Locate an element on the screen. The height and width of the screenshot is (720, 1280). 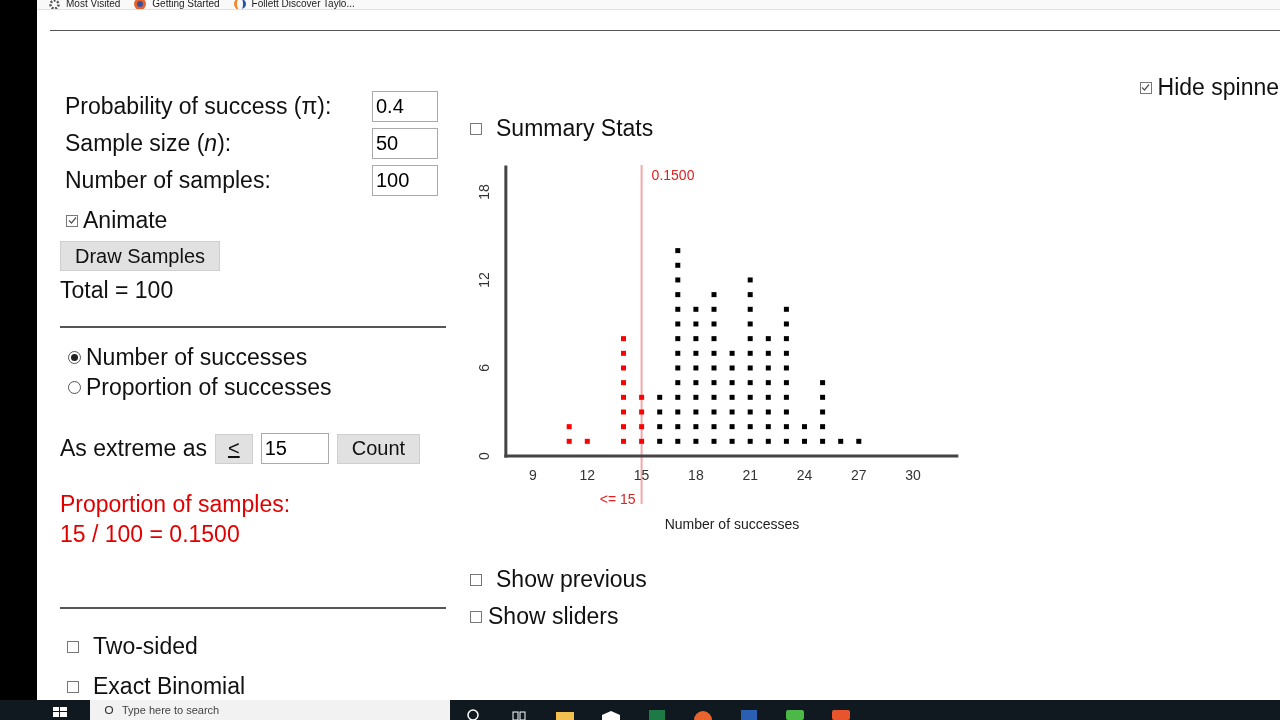
checkbox-label: Hide spinne is located at coordinates (1218, 87).